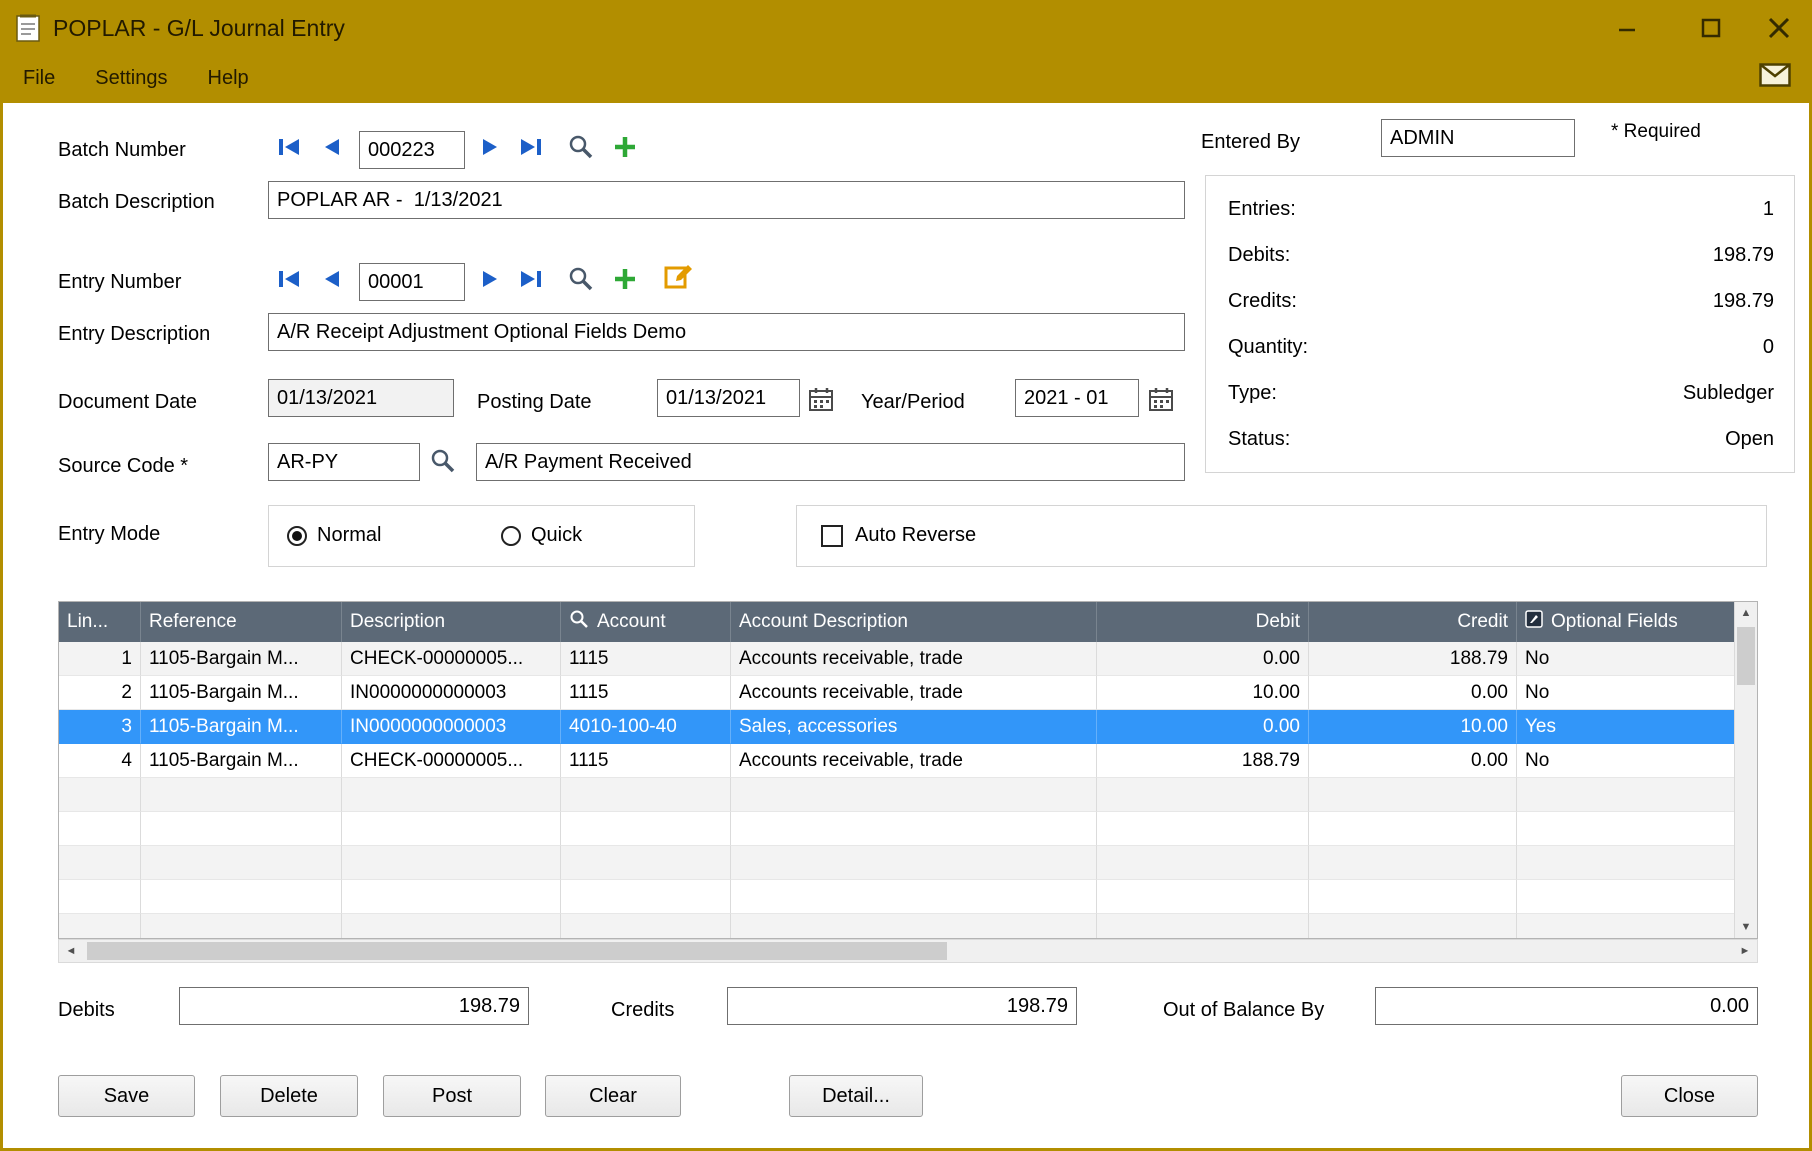 This screenshot has height=1151, width=1812. What do you see at coordinates (100, 693) in the screenshot?
I see `grid-cell-line: 2` at bounding box center [100, 693].